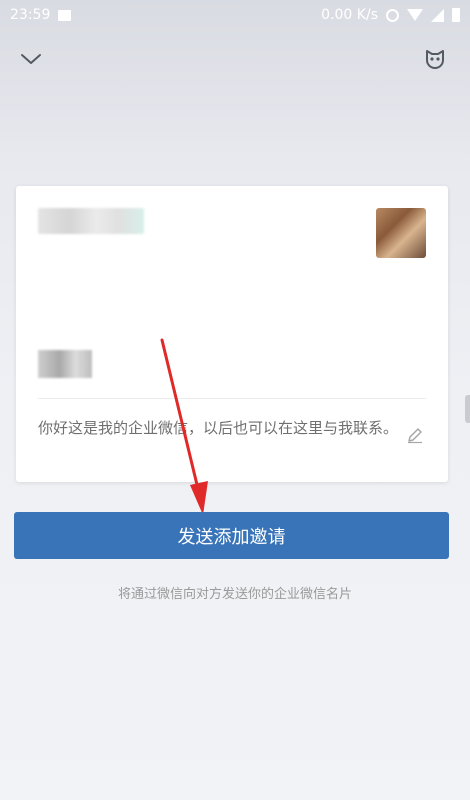 The width and height of the screenshot is (470, 800). Describe the element at coordinates (234, 594) in the screenshot. I see `hint-text: 将通过微信向对方发送你的企业微信名片` at that location.